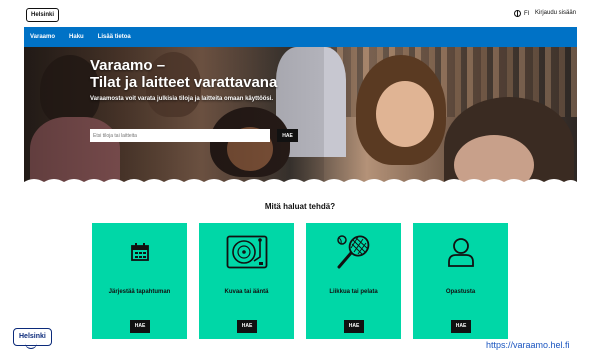  What do you see at coordinates (527, 13) in the screenshot?
I see `language-label: FI` at bounding box center [527, 13].